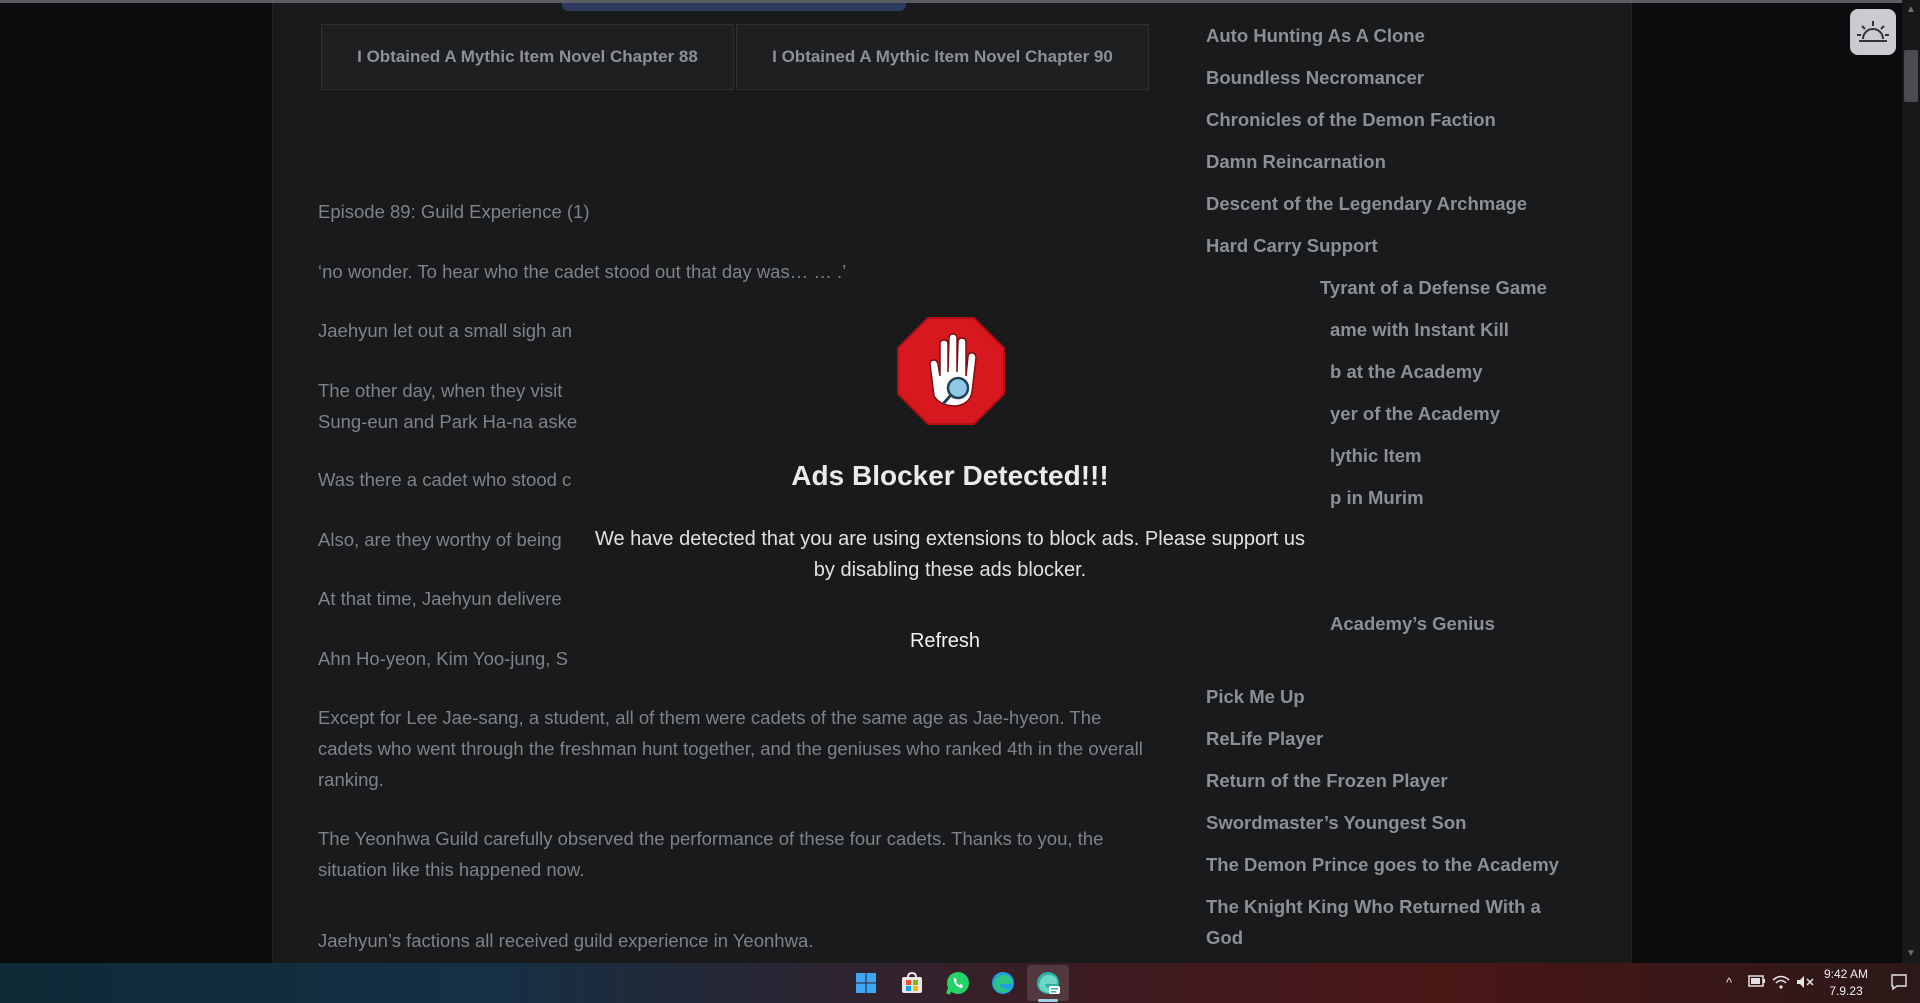 The height and width of the screenshot is (1003, 1920). I want to click on scrollbar, so click(1911, 481).